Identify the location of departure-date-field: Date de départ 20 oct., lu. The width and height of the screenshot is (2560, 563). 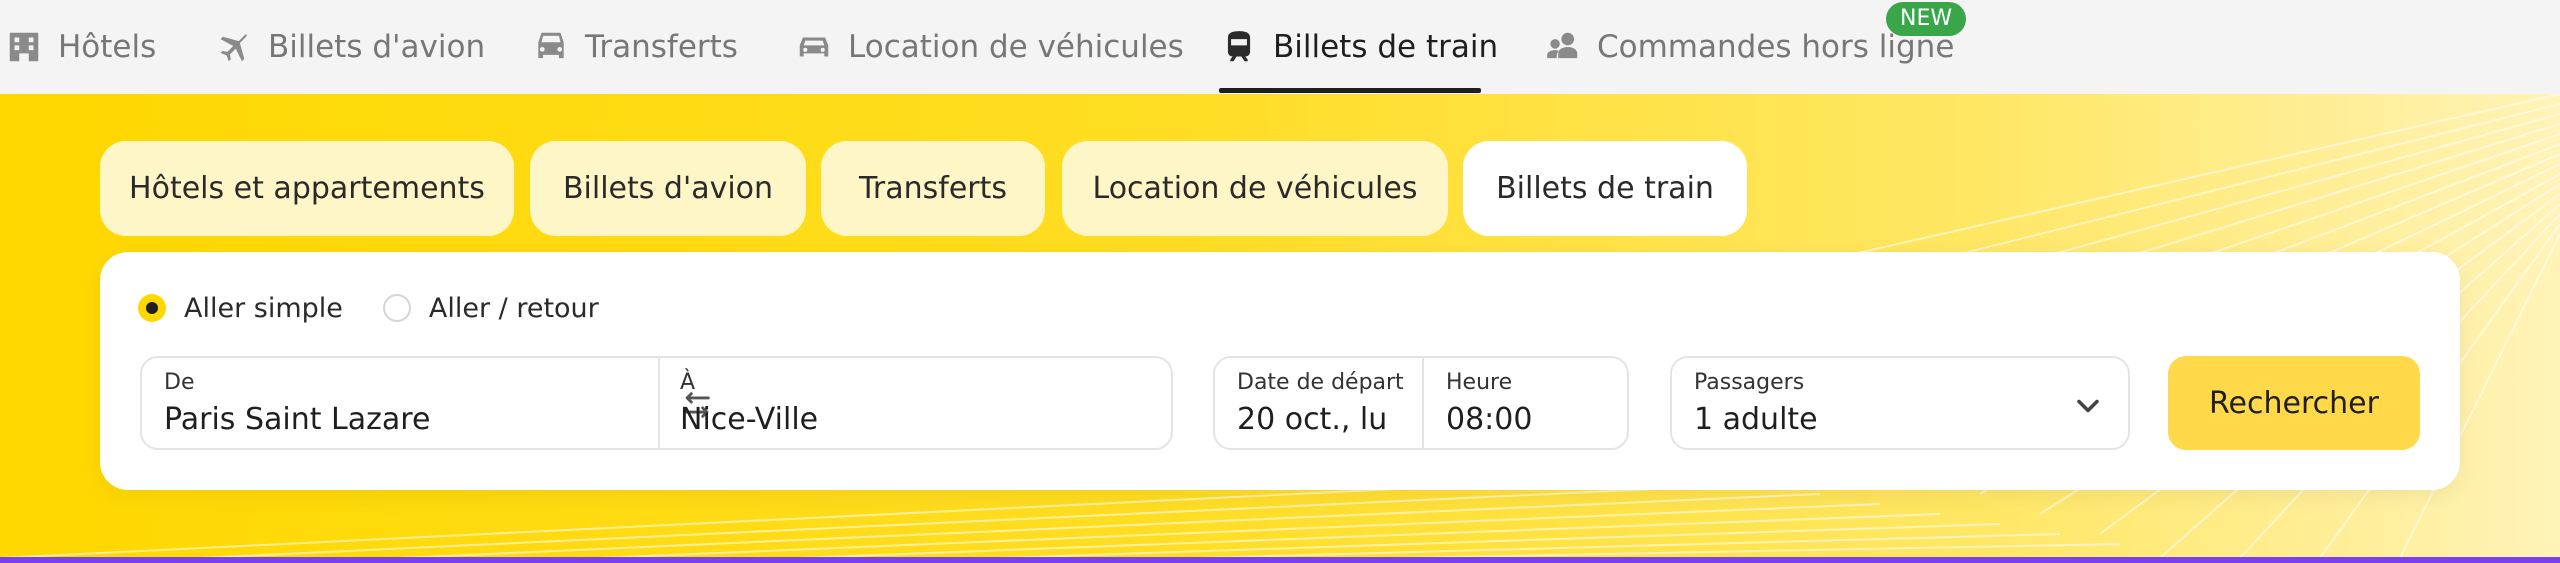
(1318, 403).